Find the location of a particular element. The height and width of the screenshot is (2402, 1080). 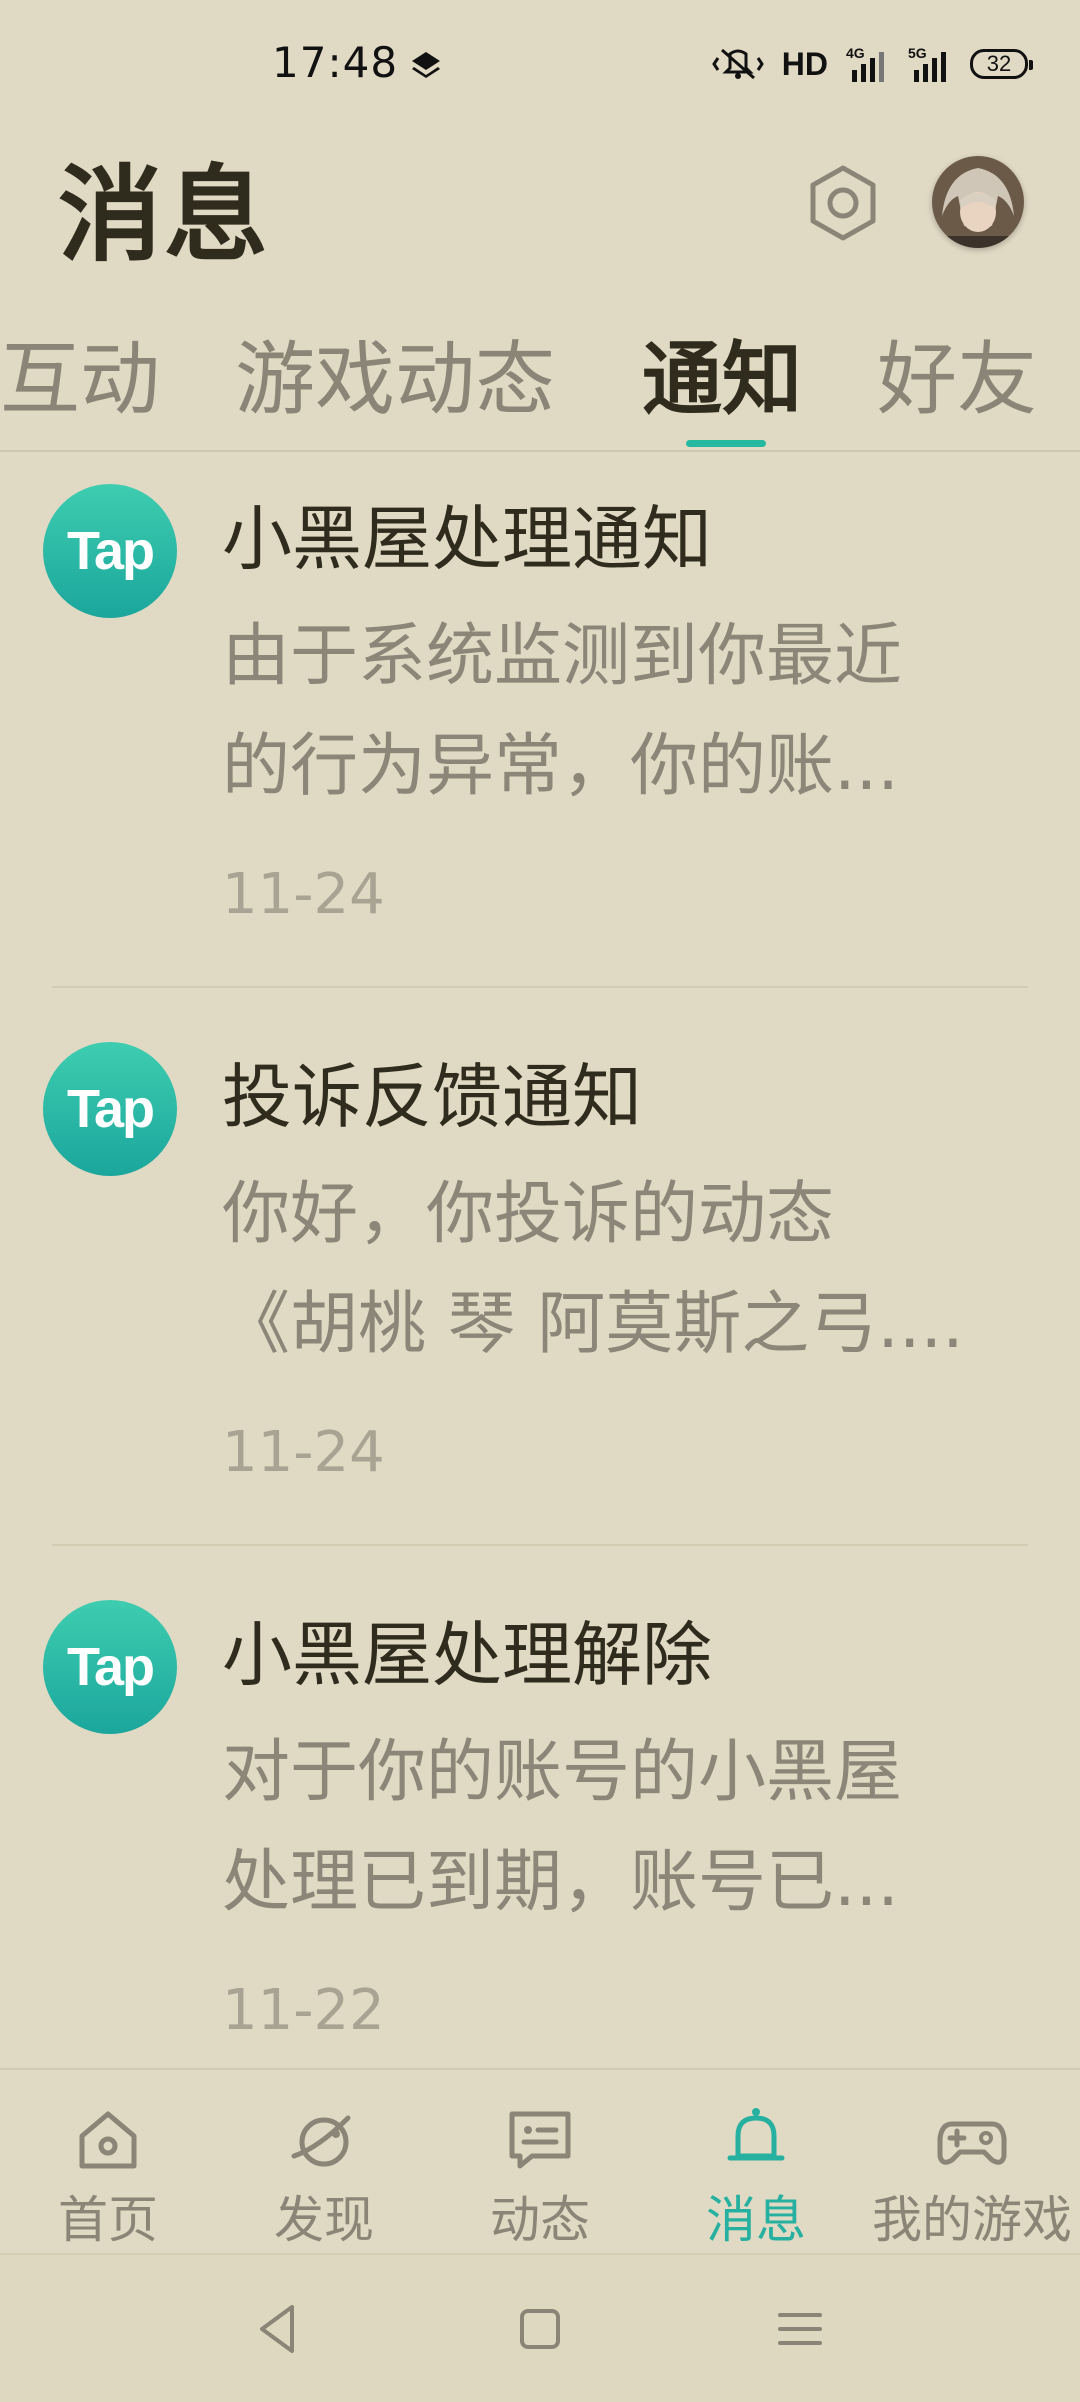

notification-body-line: 你好，你投诉的动态 is located at coordinates (528, 1214).